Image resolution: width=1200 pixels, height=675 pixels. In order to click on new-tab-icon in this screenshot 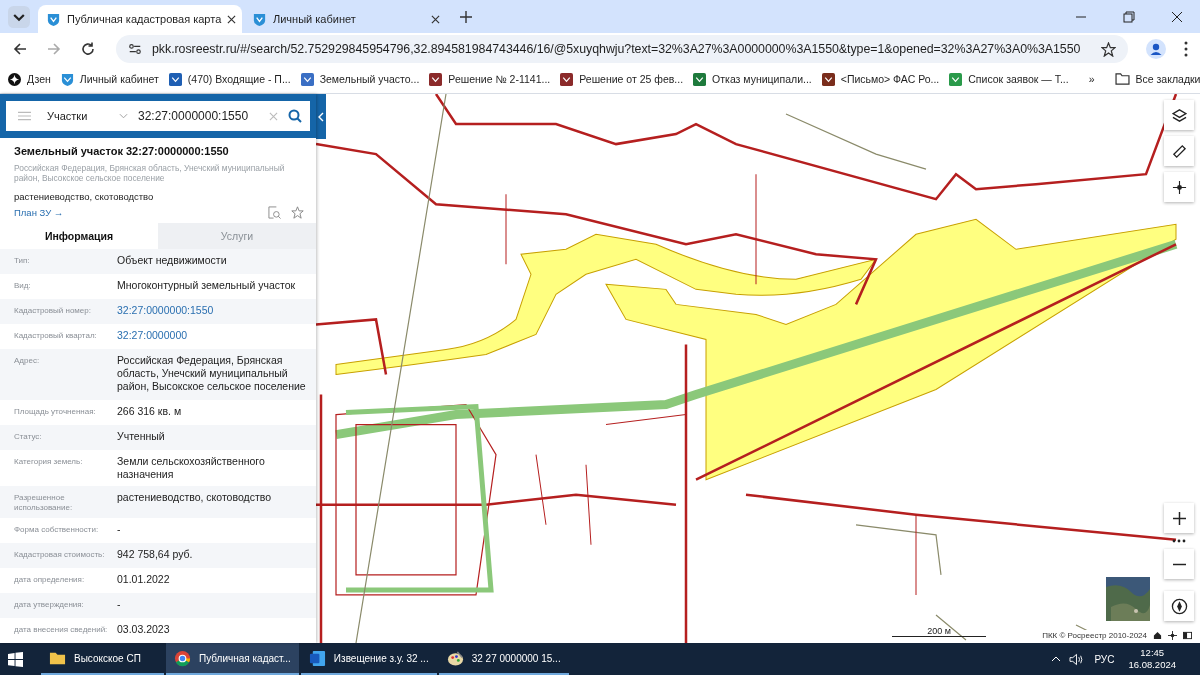, I will do `click(466, 16)`.